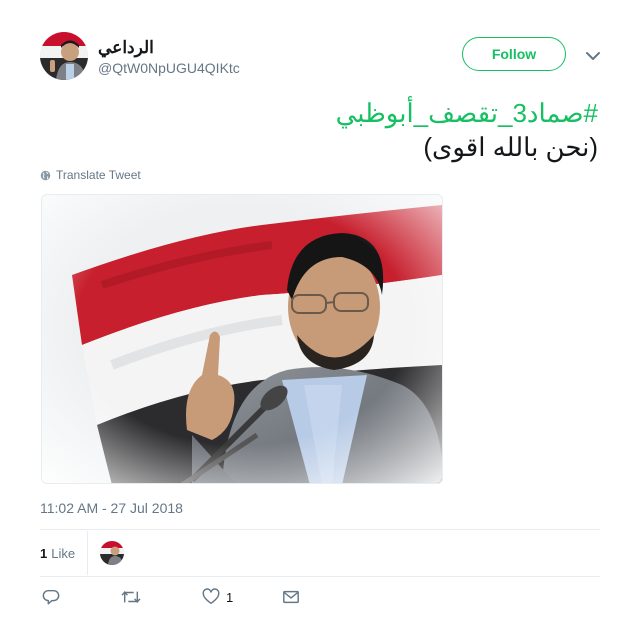  I want to click on chevron-down-icon, so click(593, 56).